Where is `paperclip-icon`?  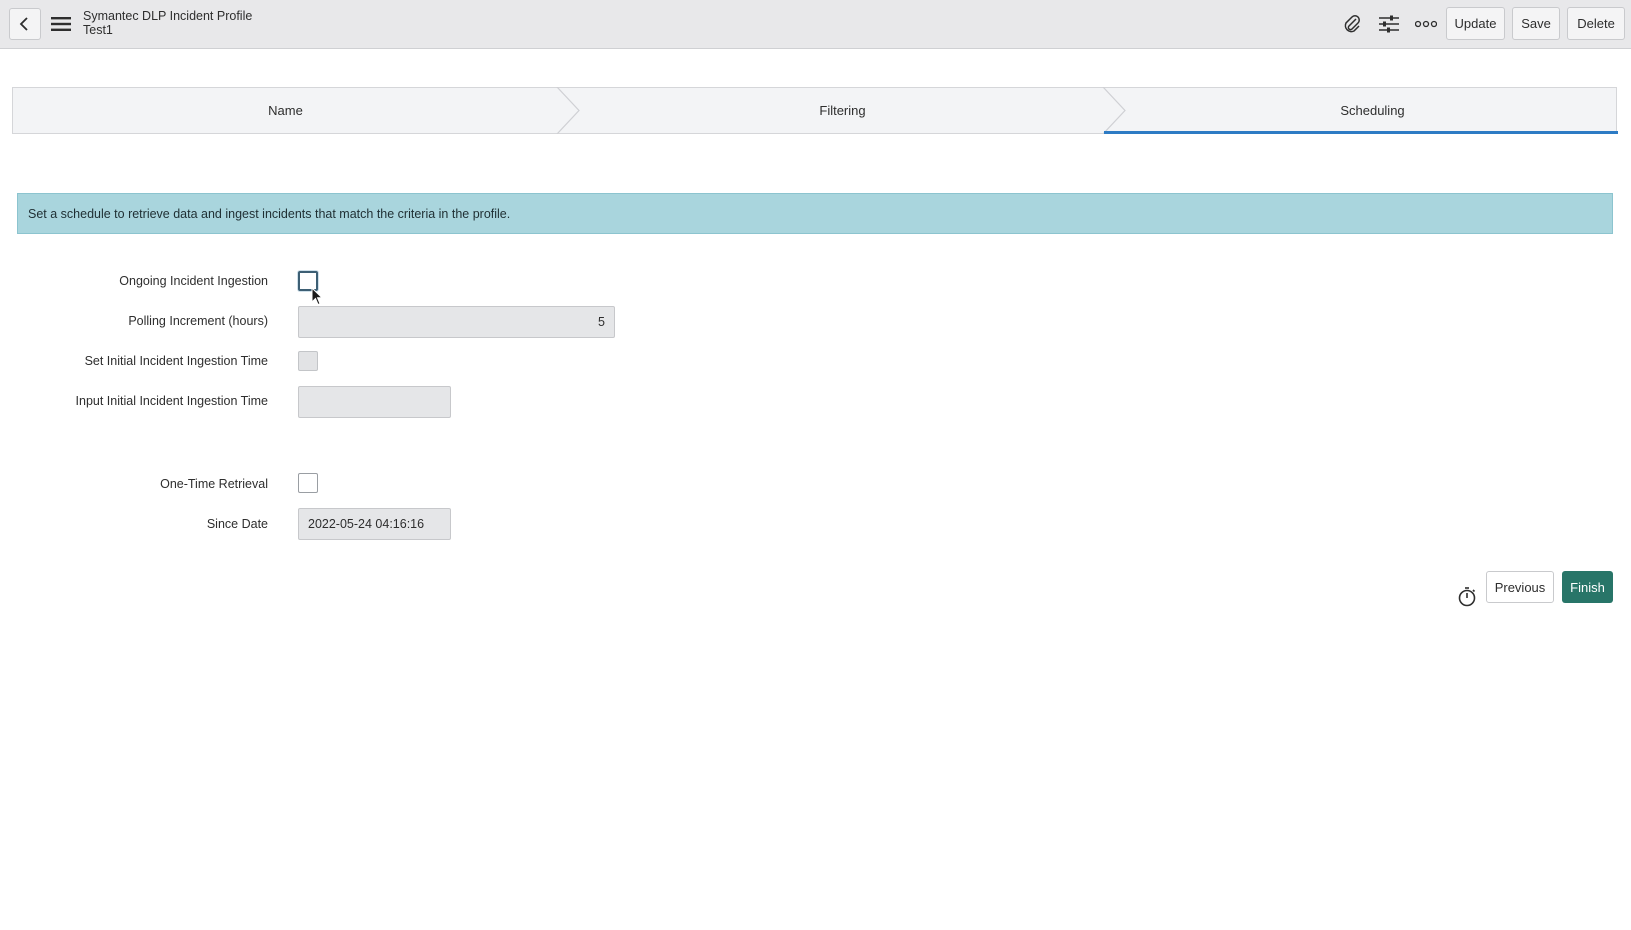 paperclip-icon is located at coordinates (1352, 24).